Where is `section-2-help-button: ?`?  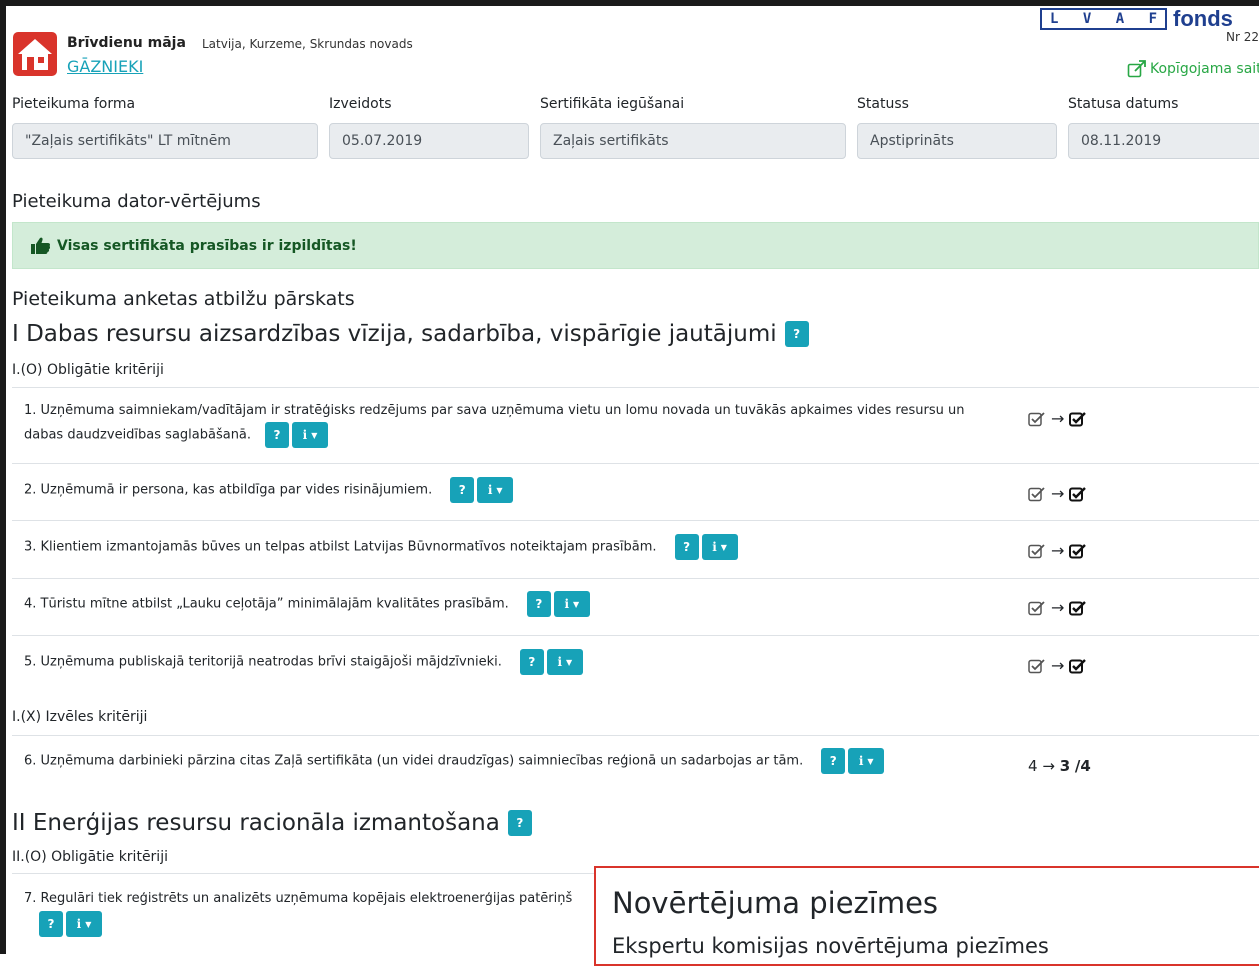
section-2-help-button: ? is located at coordinates (519, 823).